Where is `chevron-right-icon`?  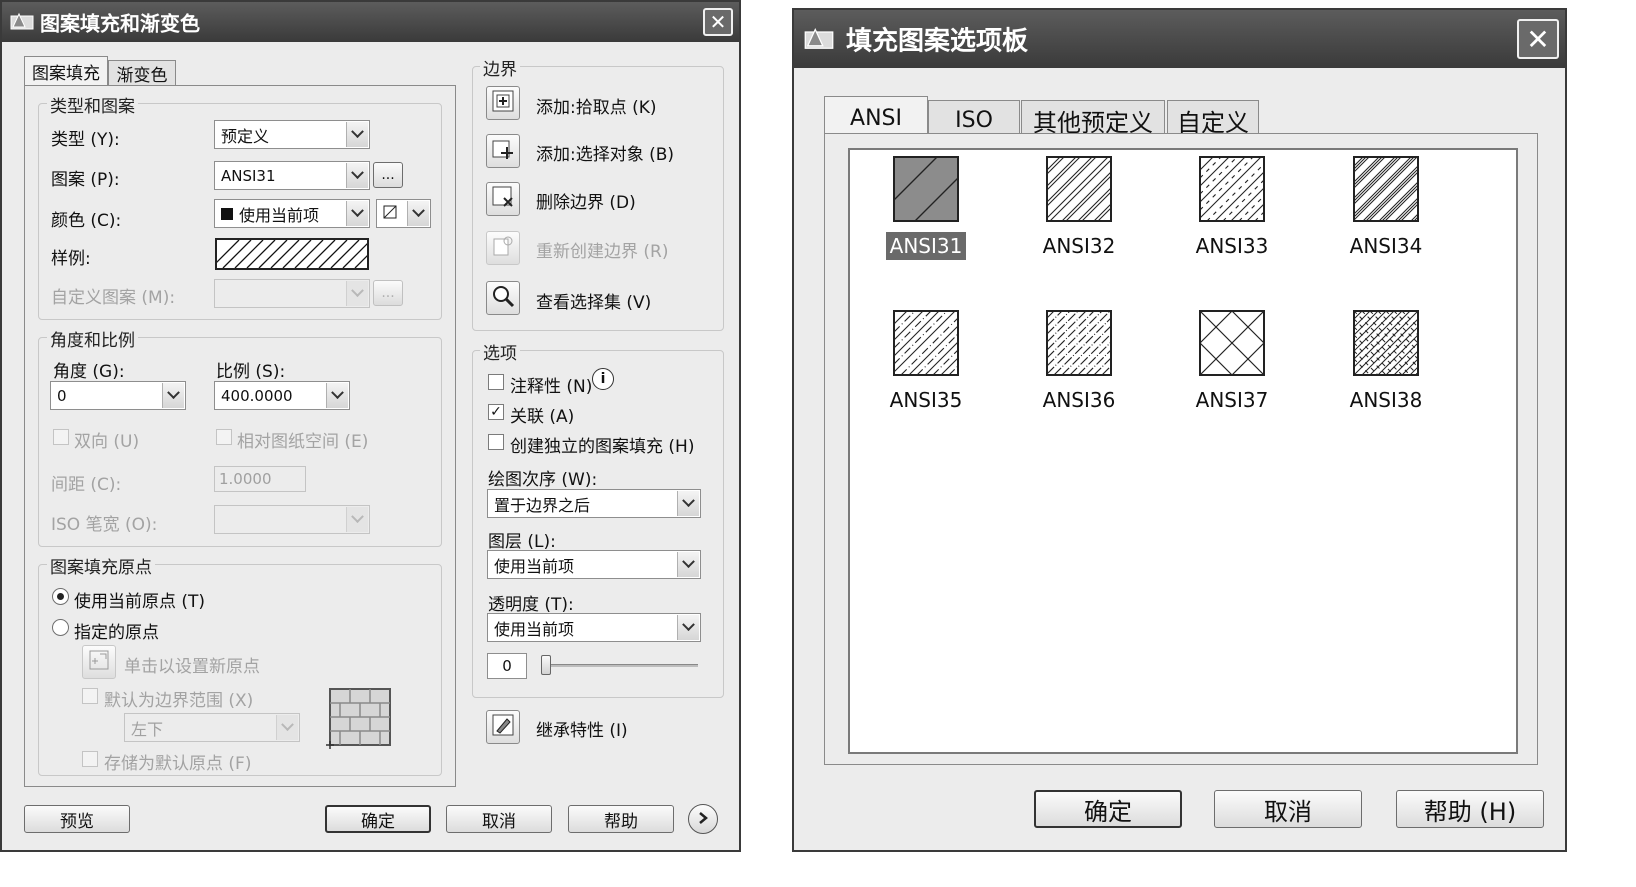 chevron-right-icon is located at coordinates (703, 819).